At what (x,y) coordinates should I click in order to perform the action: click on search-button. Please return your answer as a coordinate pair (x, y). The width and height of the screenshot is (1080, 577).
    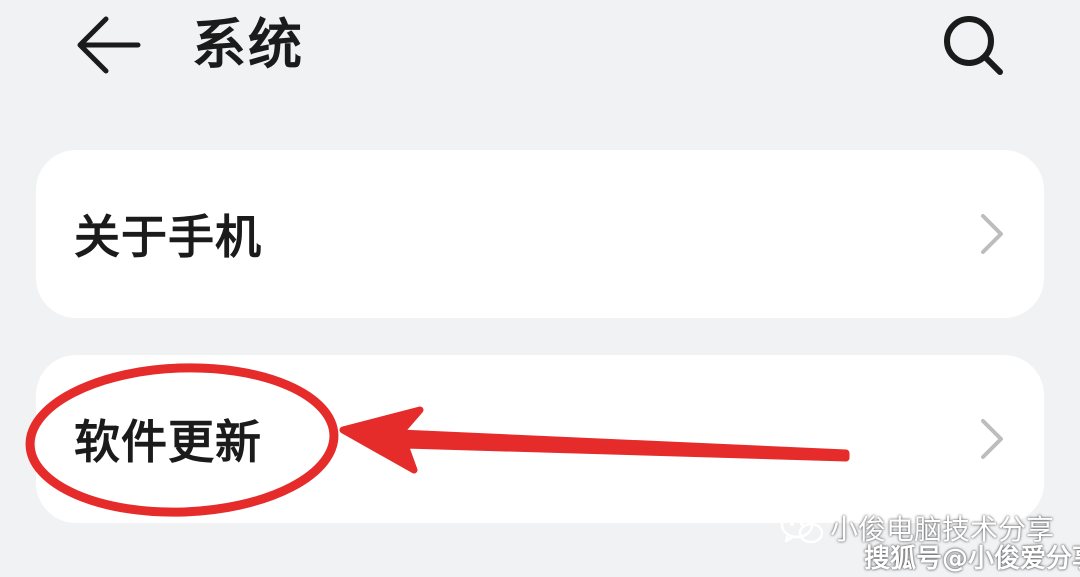
    Looking at the image, I should click on (973, 45).